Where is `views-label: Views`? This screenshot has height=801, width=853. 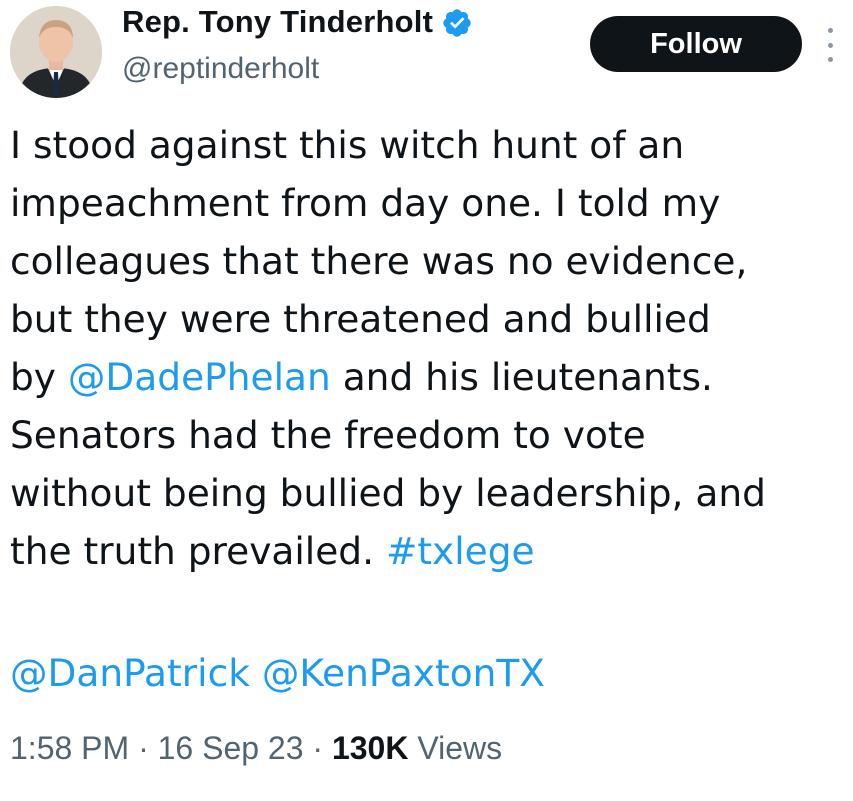
views-label: Views is located at coordinates (455, 748).